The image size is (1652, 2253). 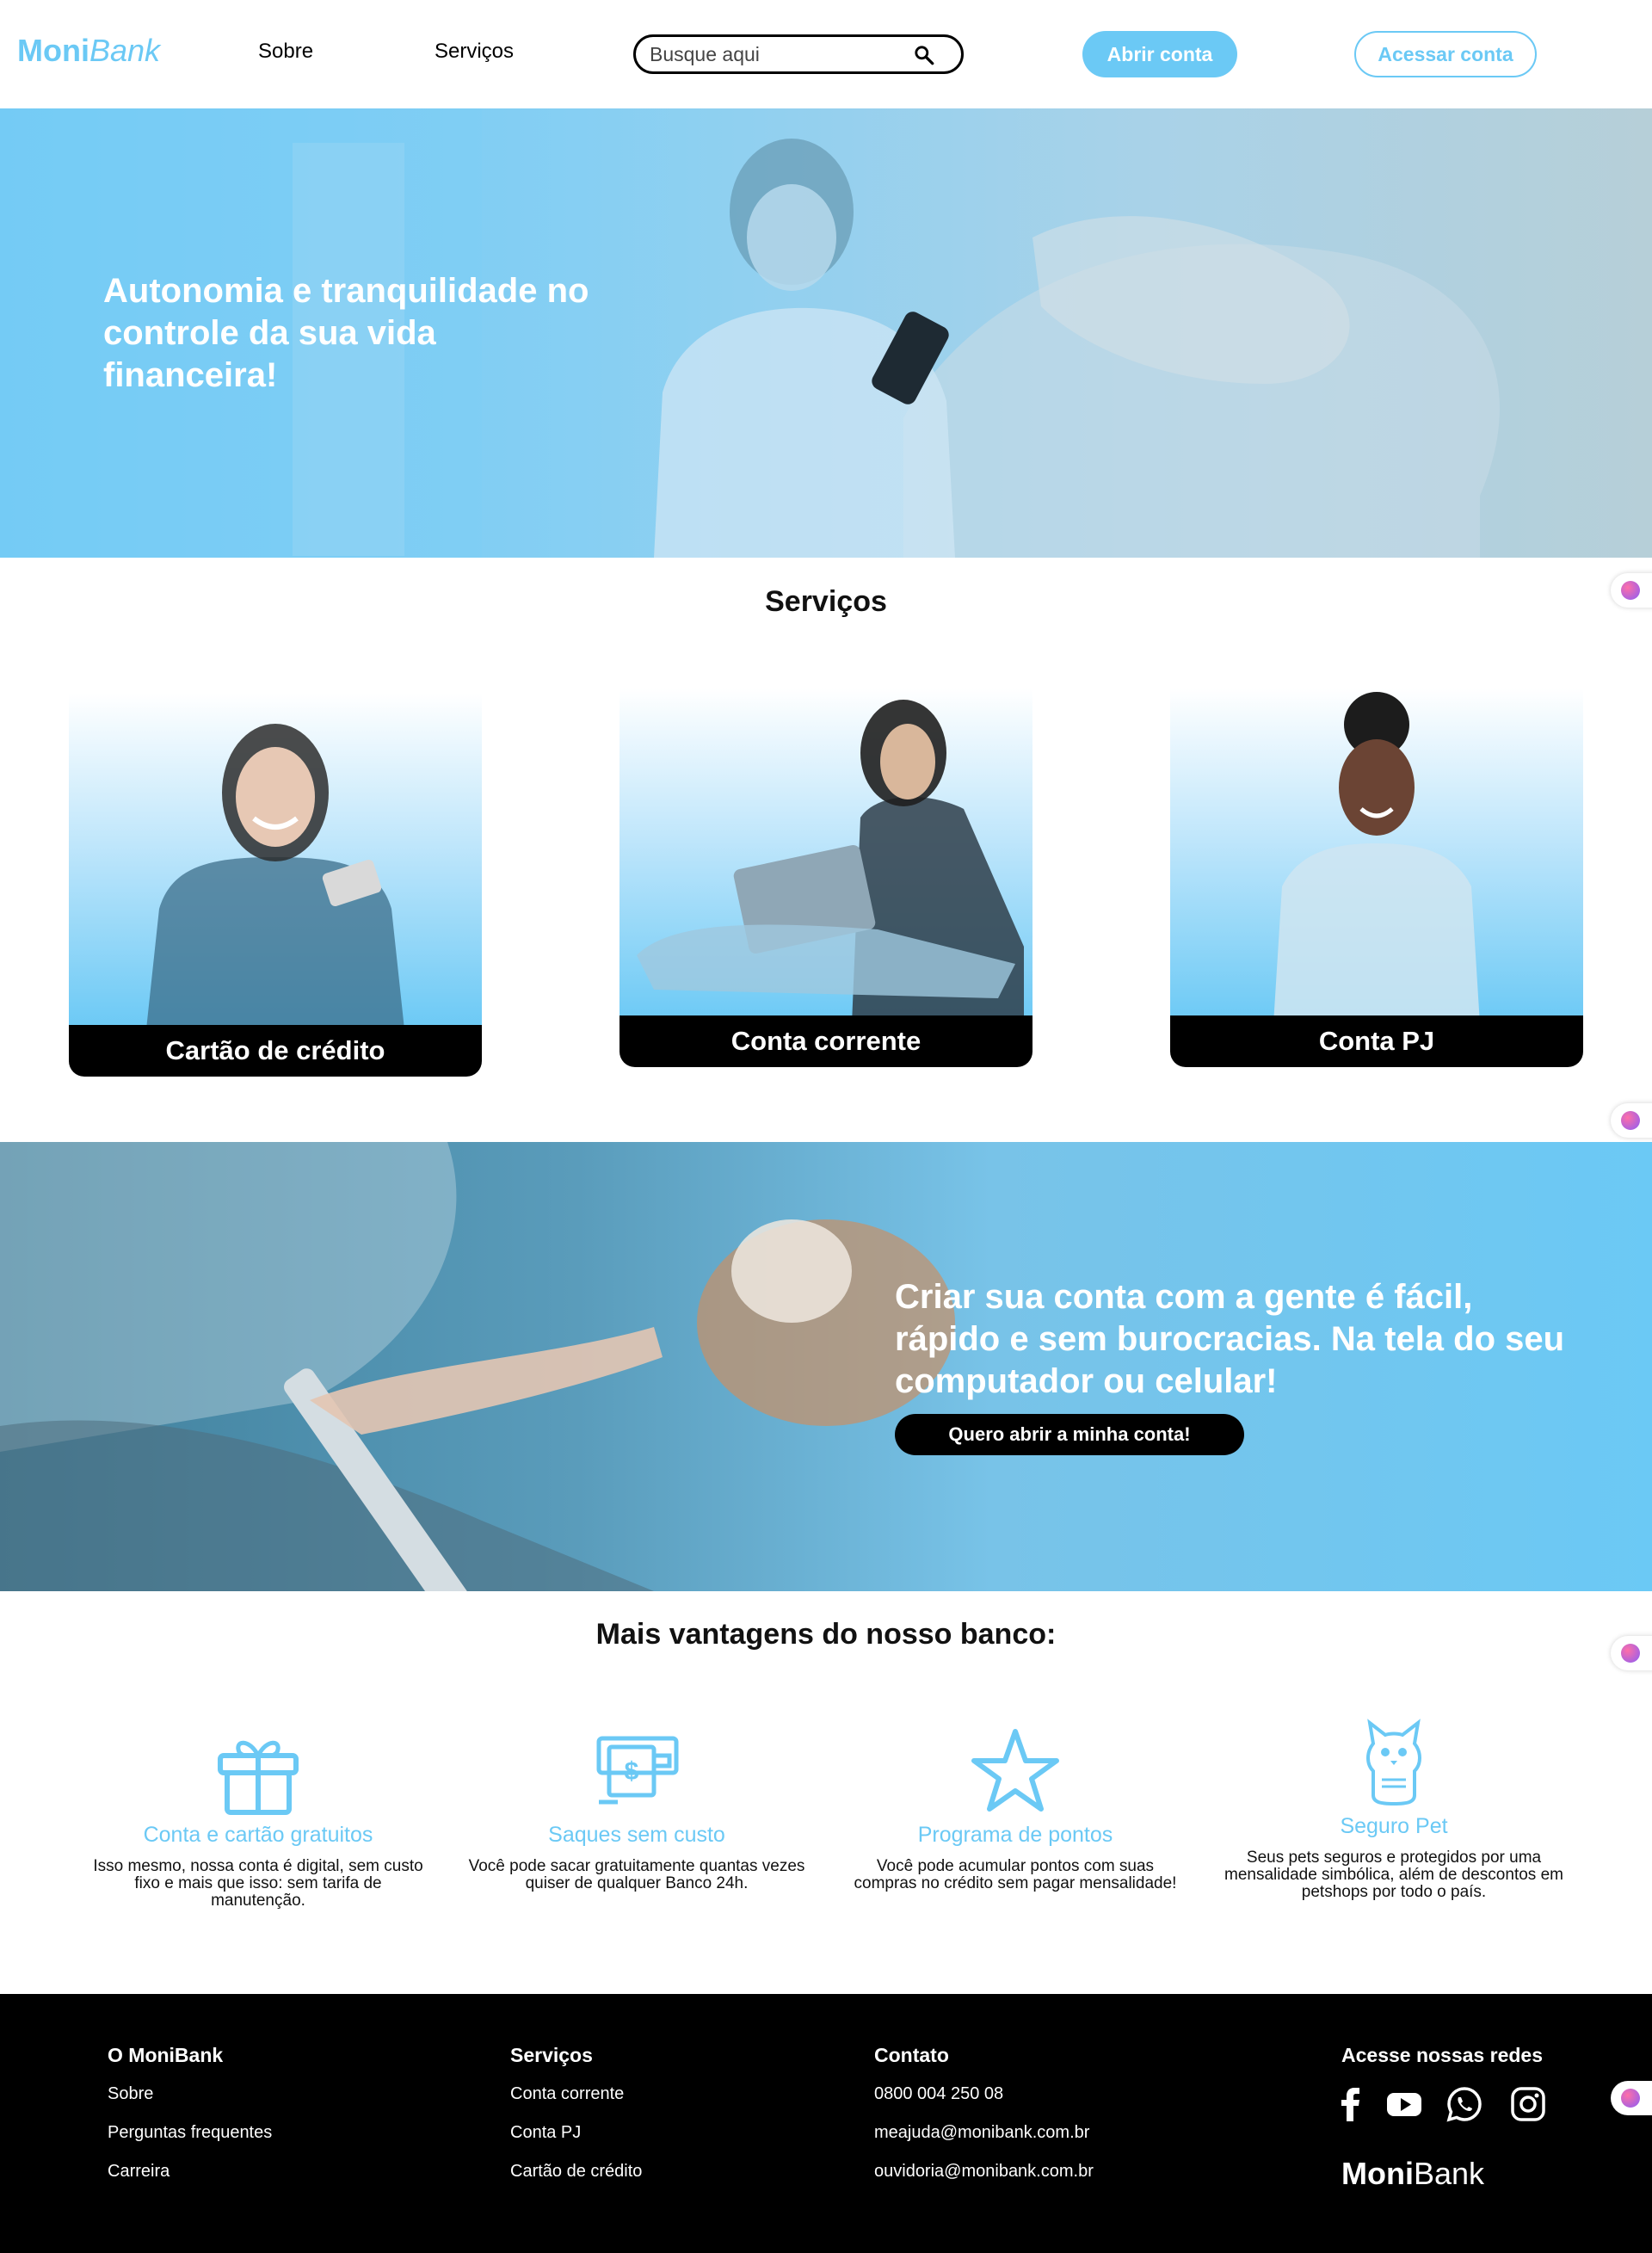 What do you see at coordinates (636, 1835) in the screenshot?
I see `advantage-title: Saques sem custo` at bounding box center [636, 1835].